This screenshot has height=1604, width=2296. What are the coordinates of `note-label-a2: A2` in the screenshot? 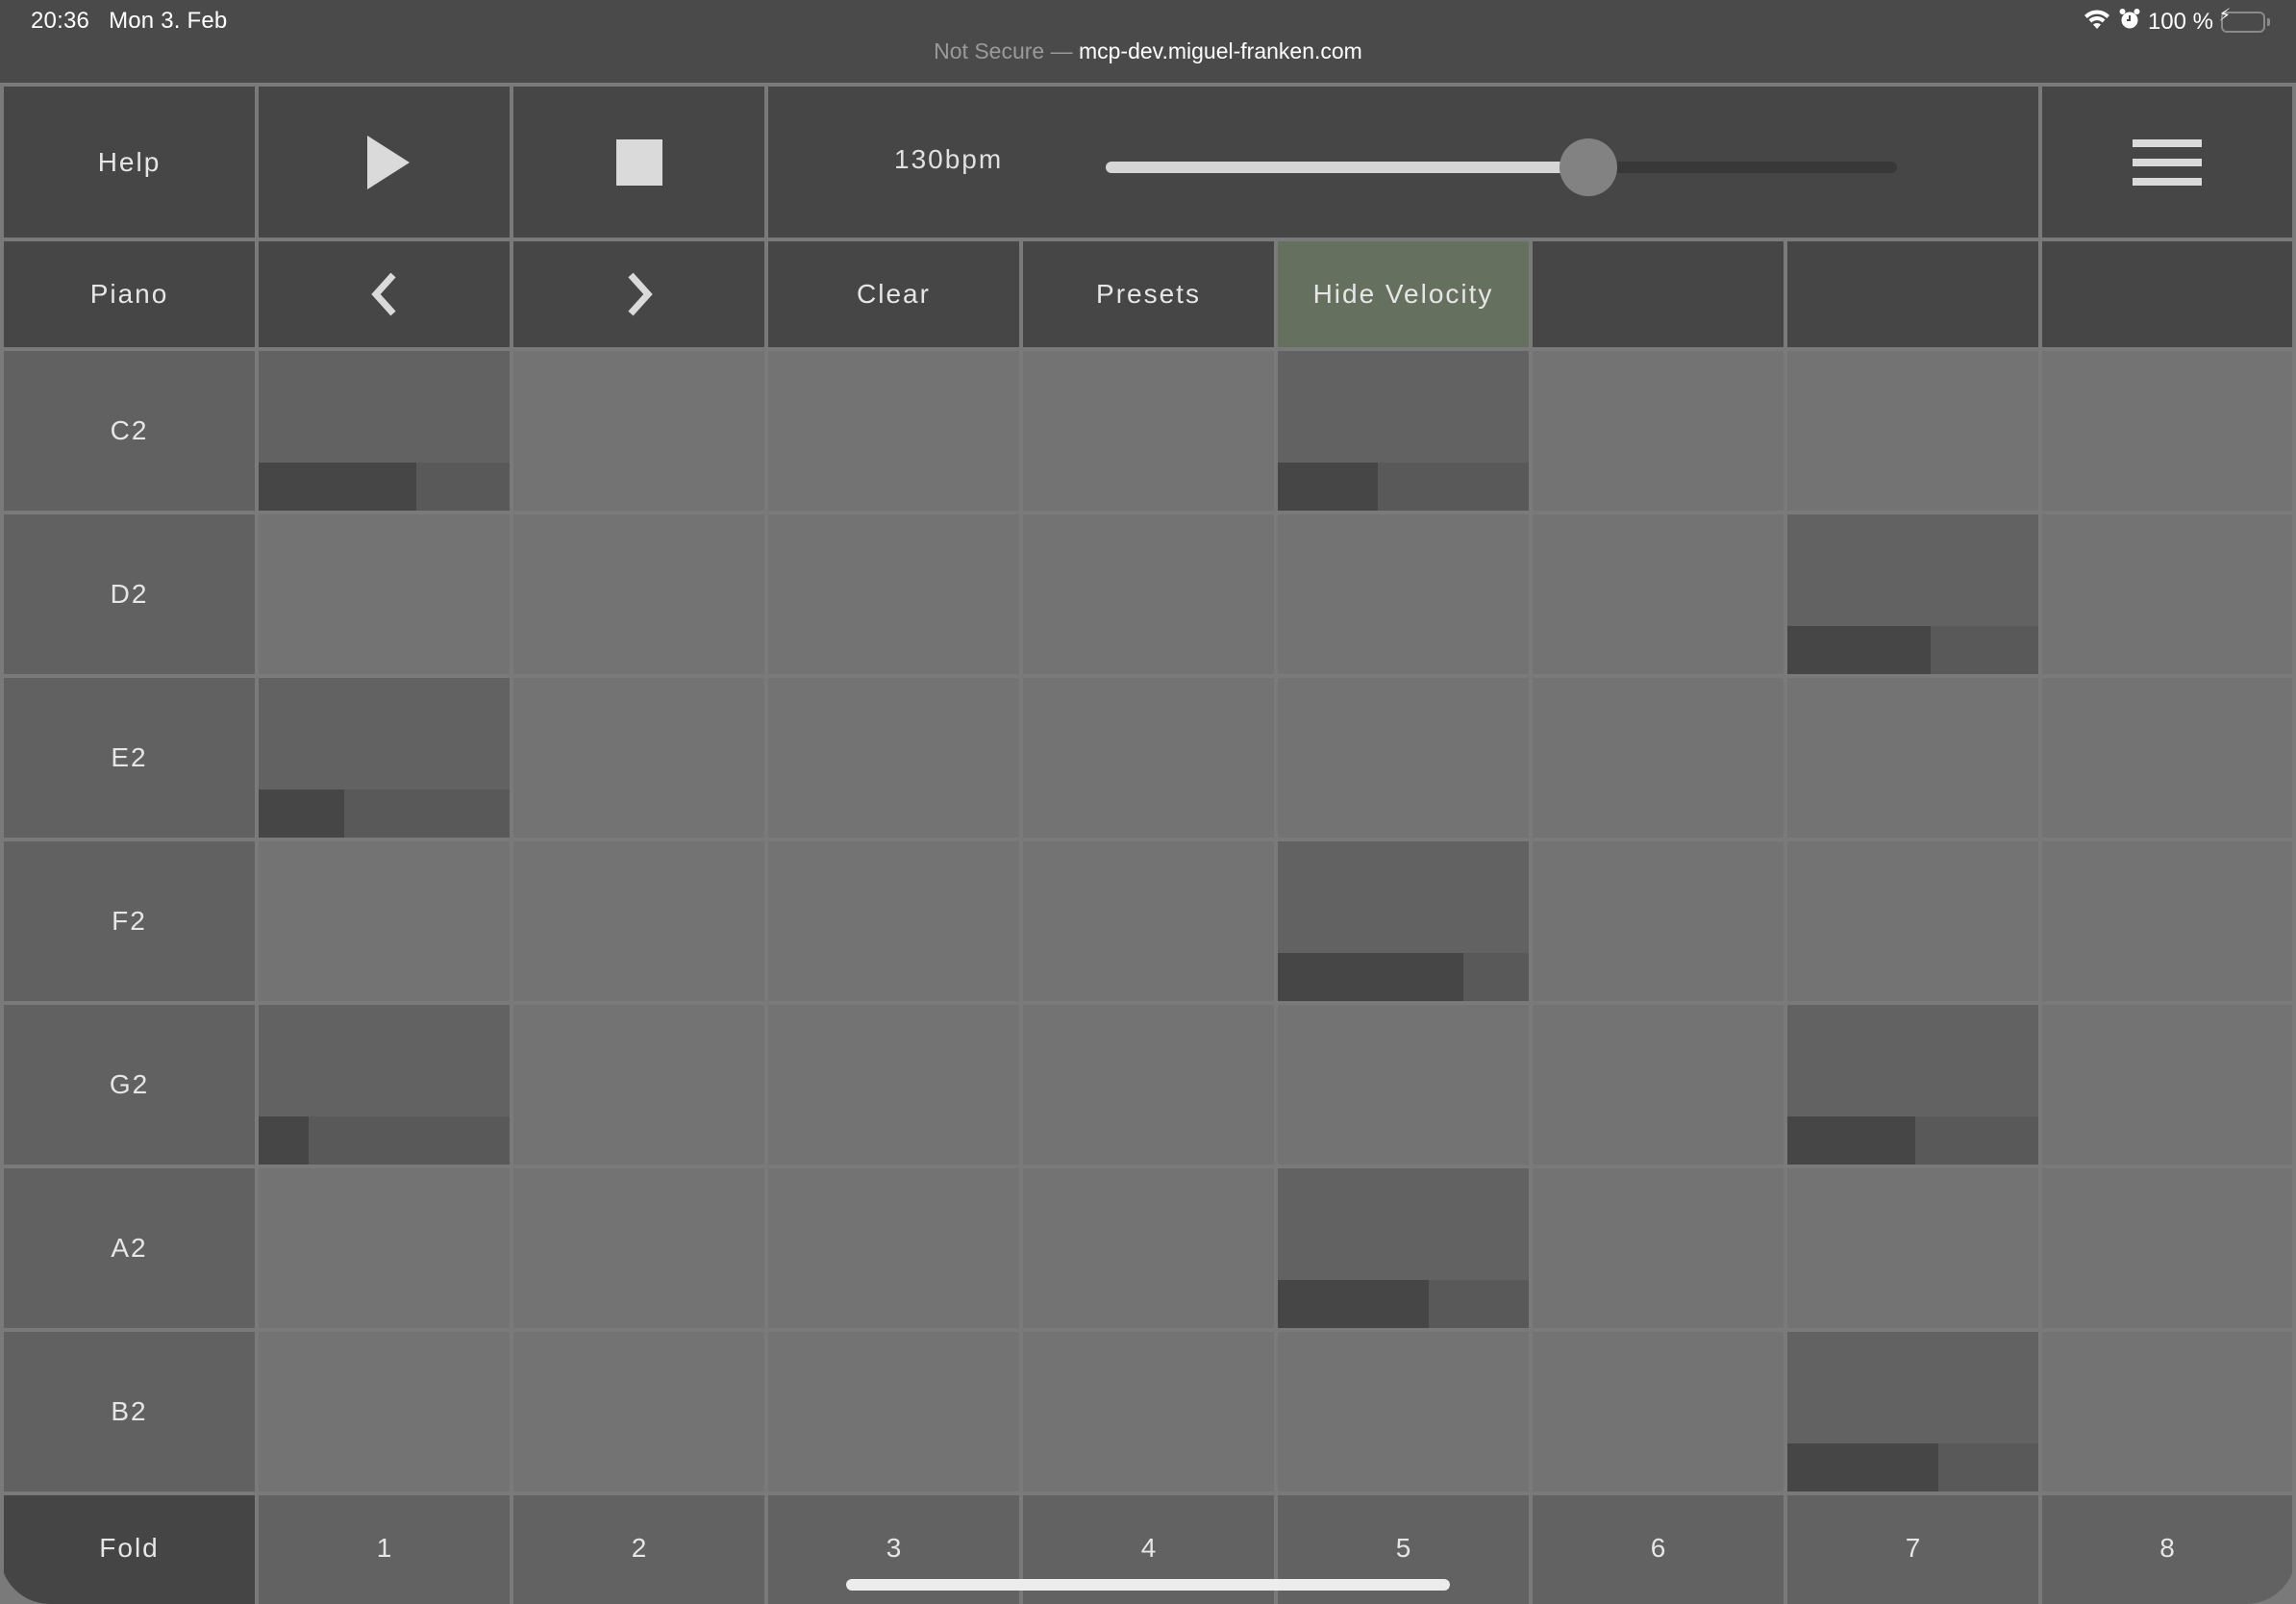 It's located at (129, 1248).